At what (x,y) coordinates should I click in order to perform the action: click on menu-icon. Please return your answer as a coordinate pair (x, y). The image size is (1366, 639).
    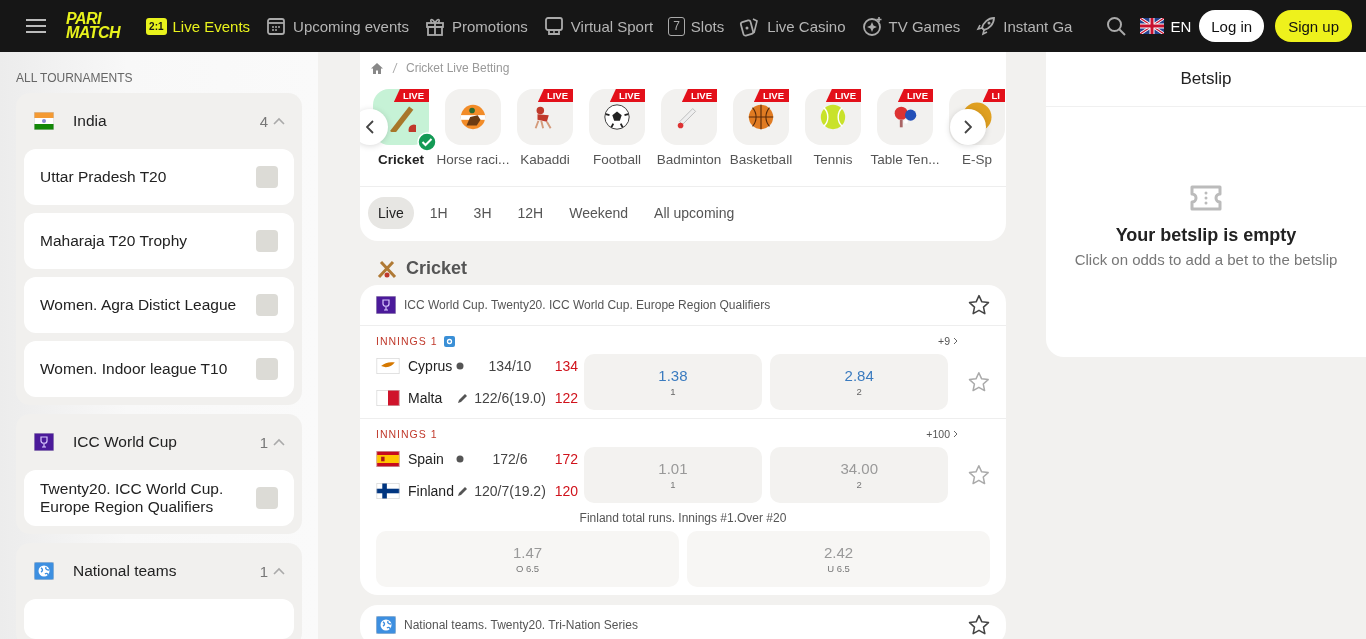
    Looking at the image, I should click on (36, 26).